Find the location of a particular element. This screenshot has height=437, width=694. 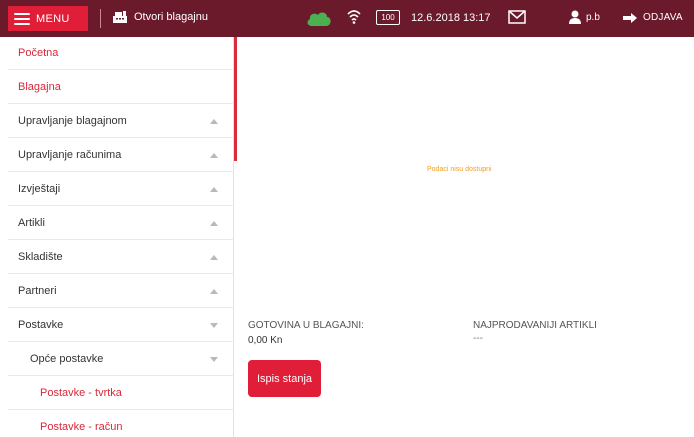

sidebar-item-label: Početna is located at coordinates (38, 53).